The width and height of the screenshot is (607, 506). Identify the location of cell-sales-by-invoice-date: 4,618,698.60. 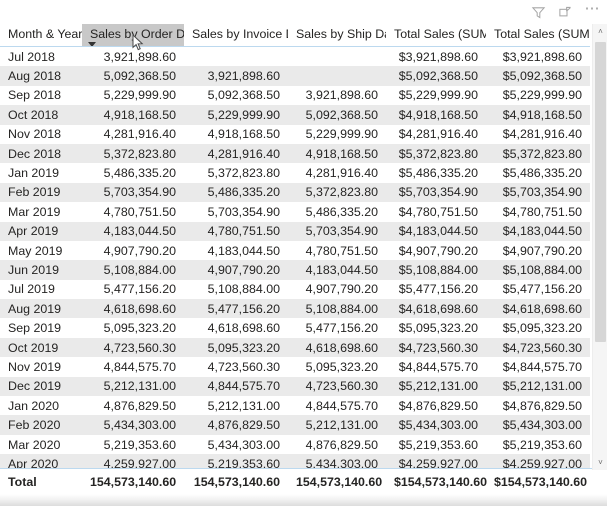
(236, 328).